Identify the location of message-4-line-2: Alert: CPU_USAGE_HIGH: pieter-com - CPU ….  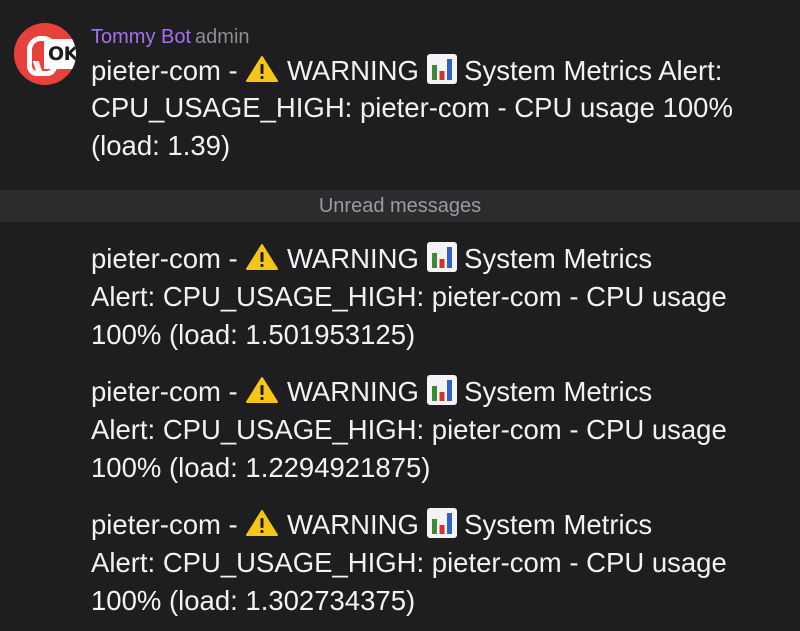
(409, 562).